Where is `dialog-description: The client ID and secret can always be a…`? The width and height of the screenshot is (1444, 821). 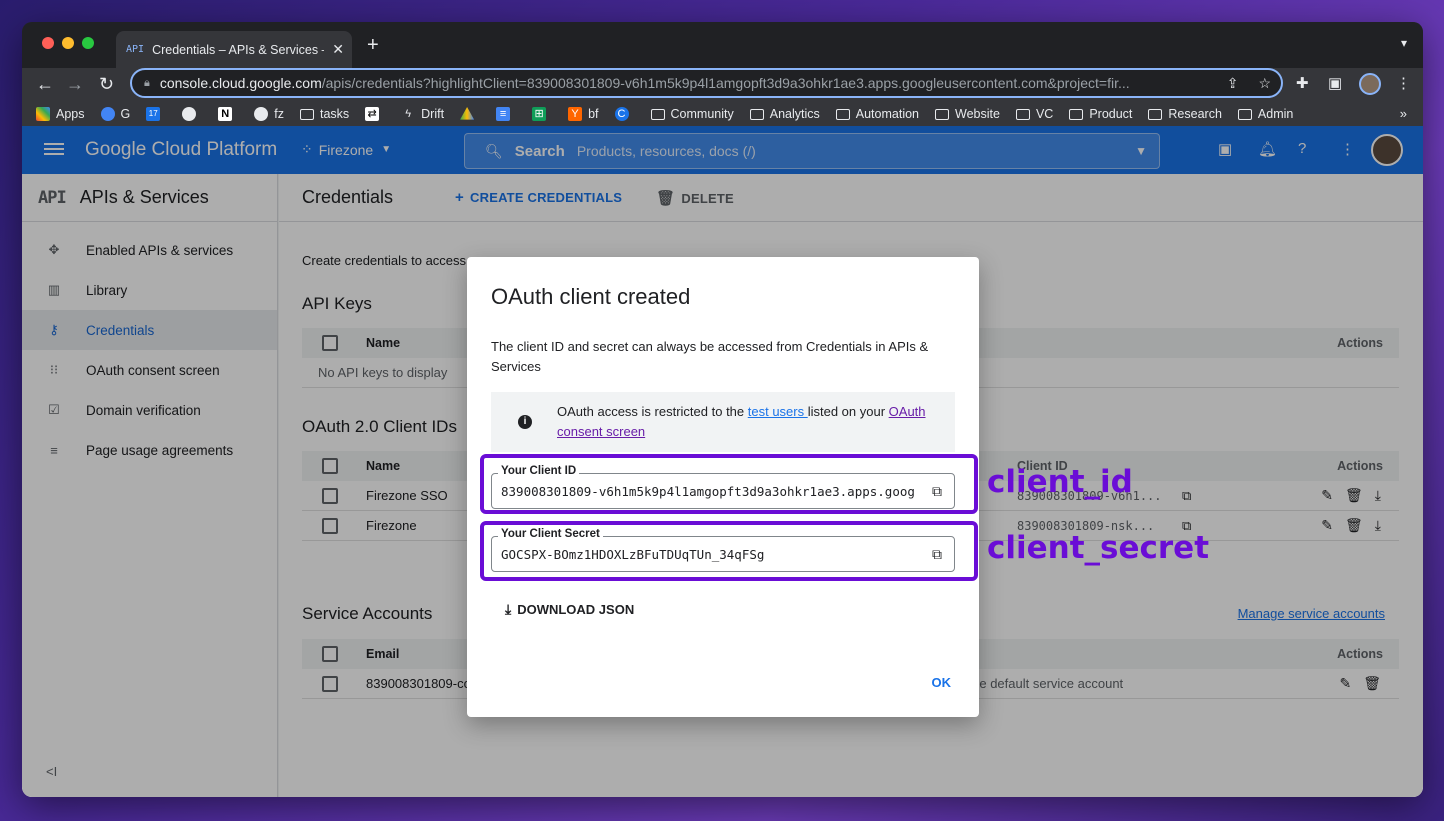 dialog-description: The client ID and secret can always be a… is located at coordinates (710, 356).